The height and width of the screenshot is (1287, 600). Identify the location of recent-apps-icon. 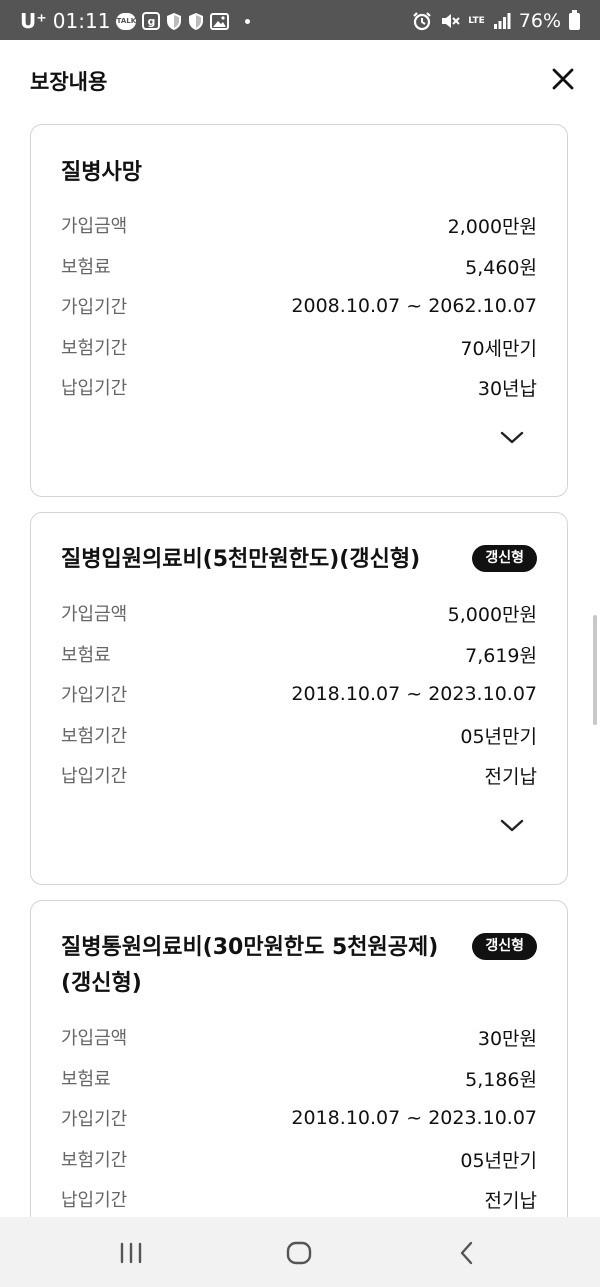
(131, 1253).